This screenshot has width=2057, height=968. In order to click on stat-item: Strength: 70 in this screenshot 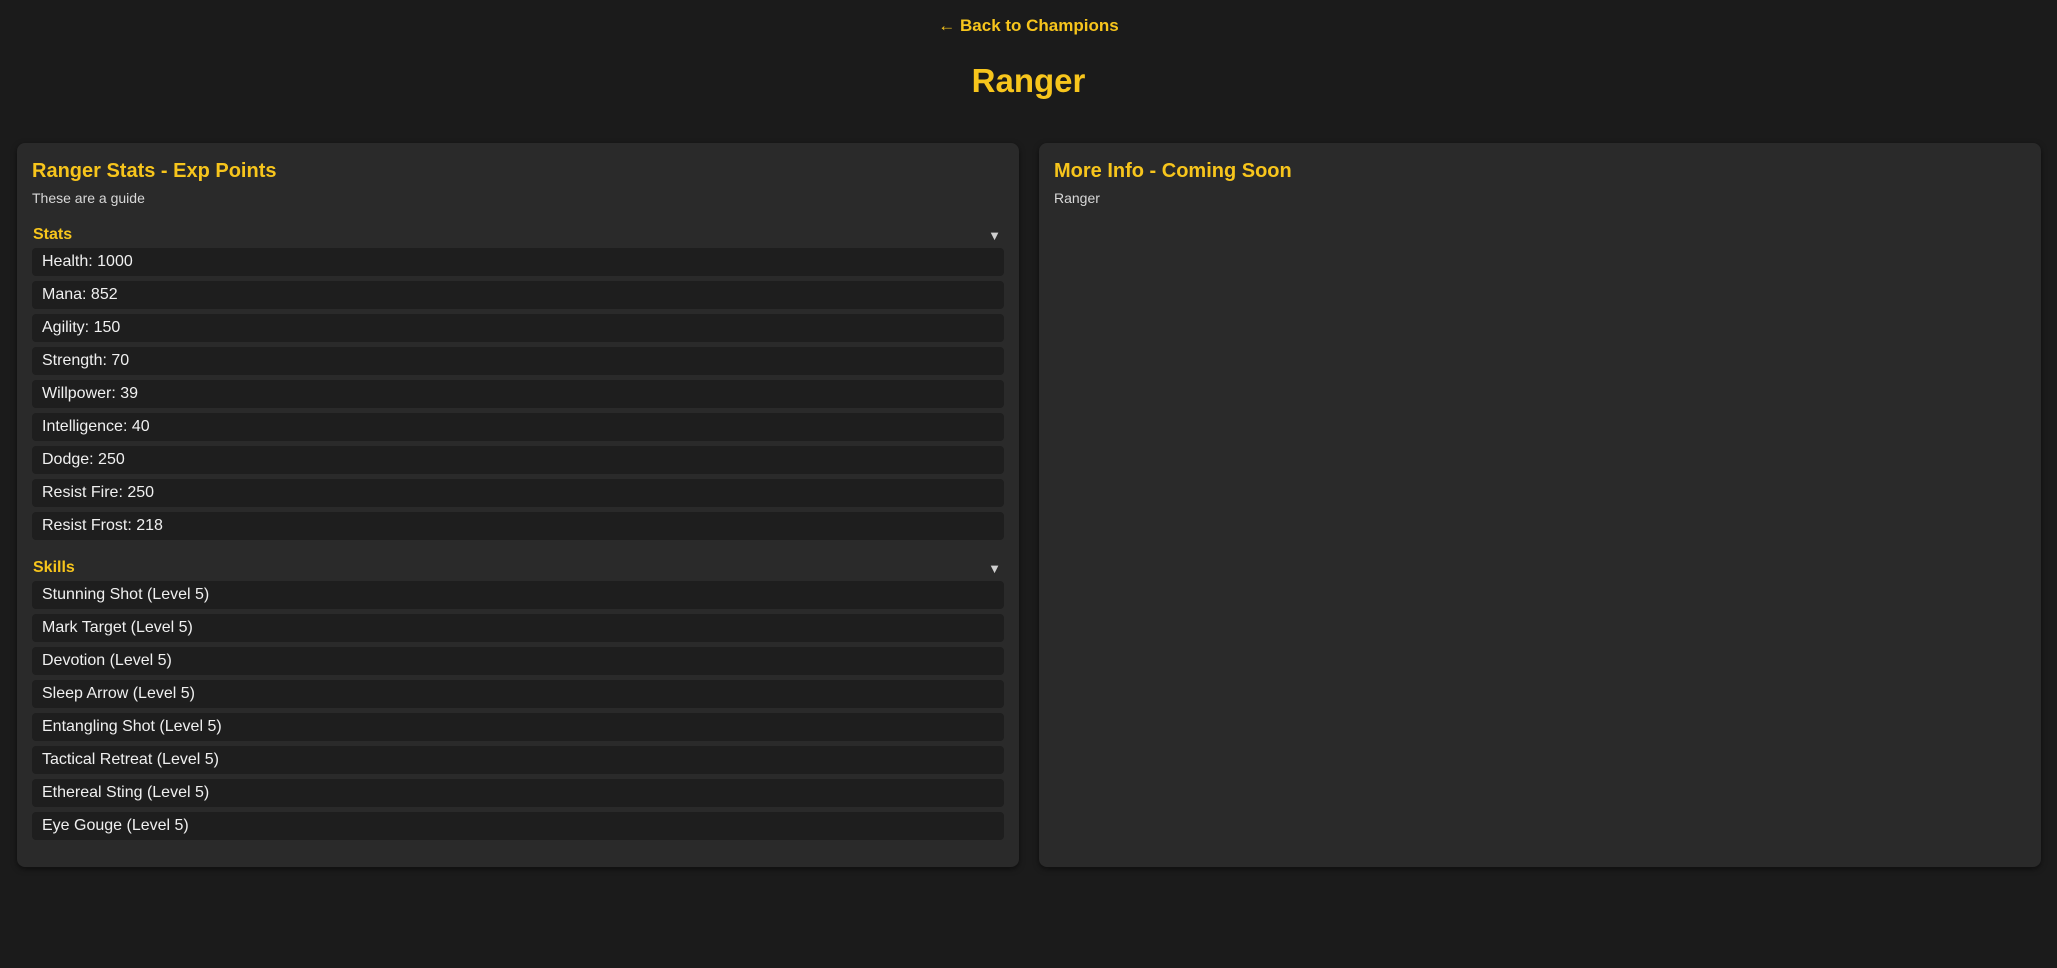, I will do `click(518, 361)`.